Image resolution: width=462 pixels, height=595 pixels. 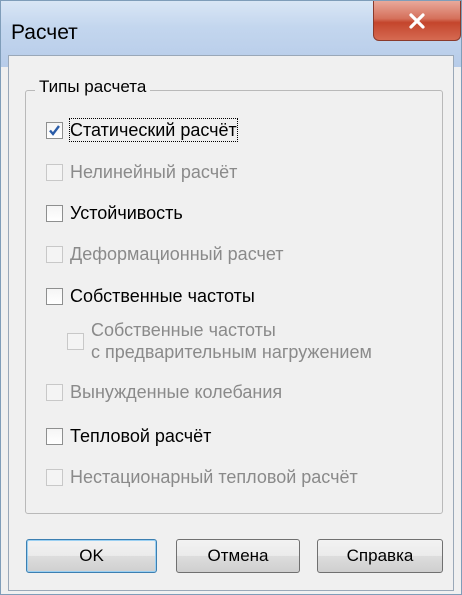 I want to click on option-transient-thermal-calc: Нестационарный тепловой расчёт, so click(x=202, y=477).